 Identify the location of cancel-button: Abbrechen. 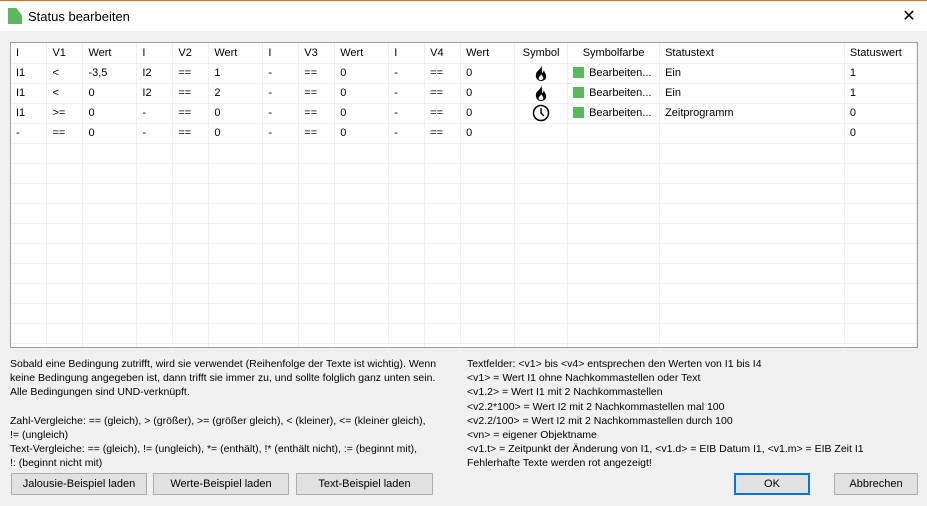
(876, 484).